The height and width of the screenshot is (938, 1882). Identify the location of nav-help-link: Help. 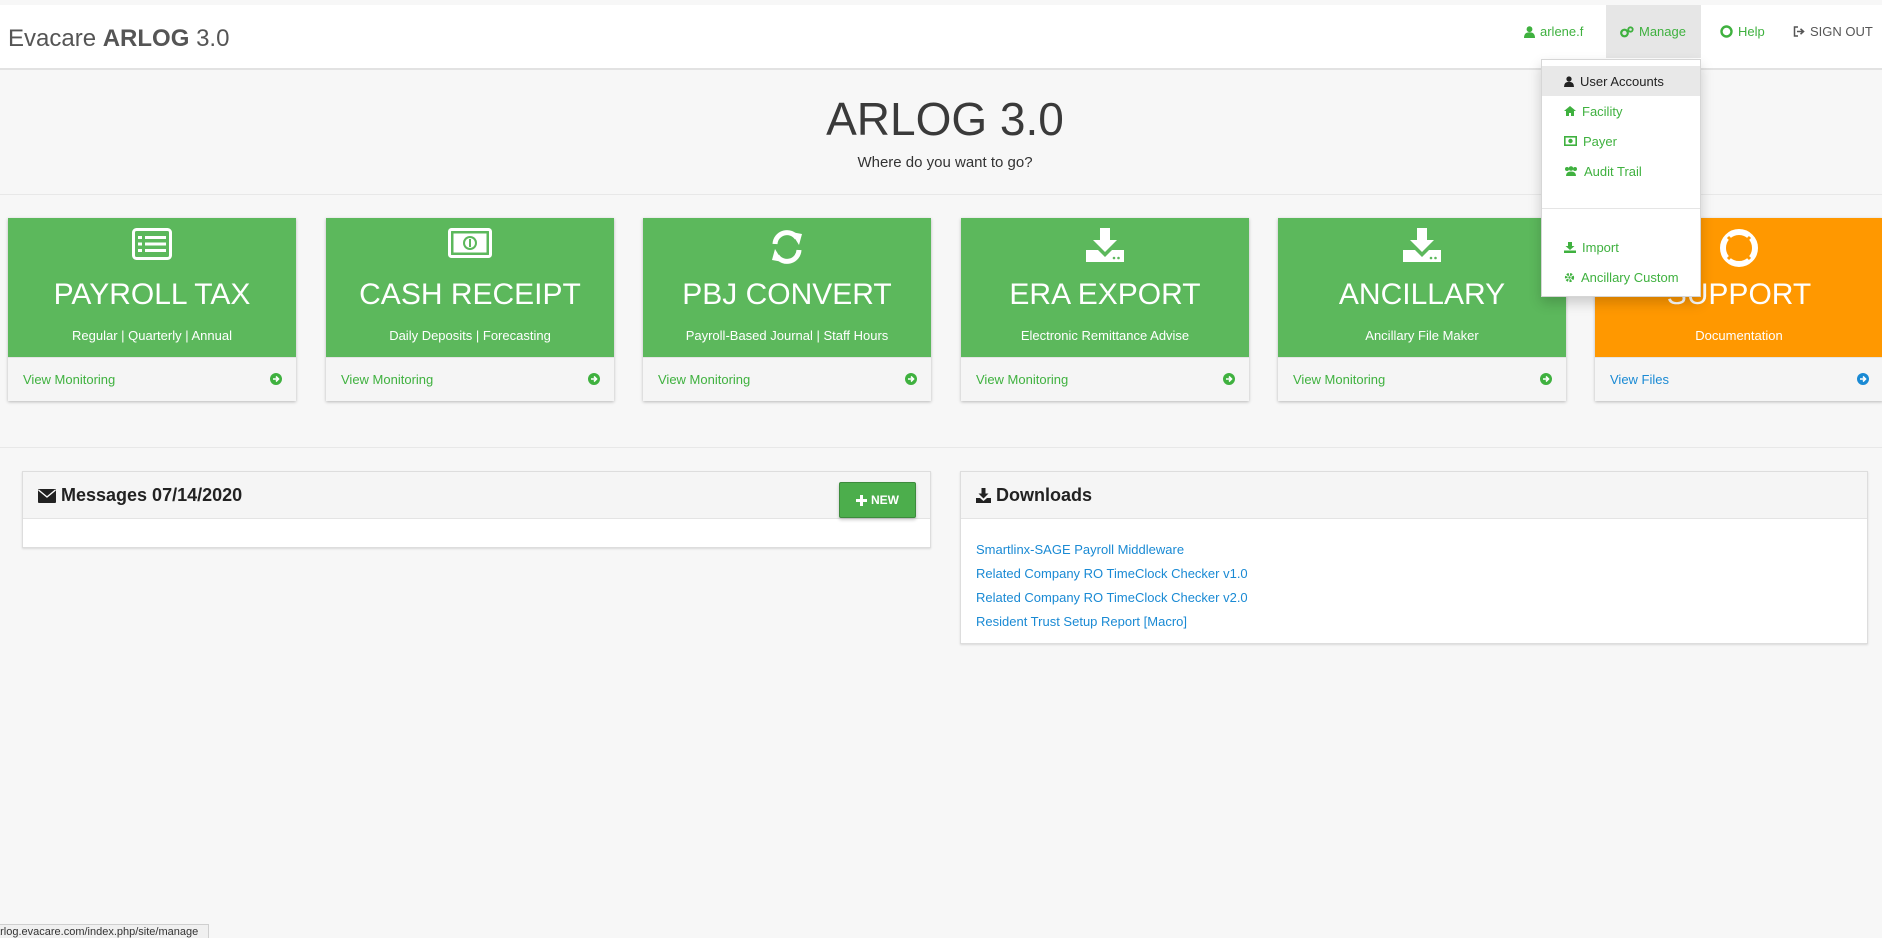
(1742, 31).